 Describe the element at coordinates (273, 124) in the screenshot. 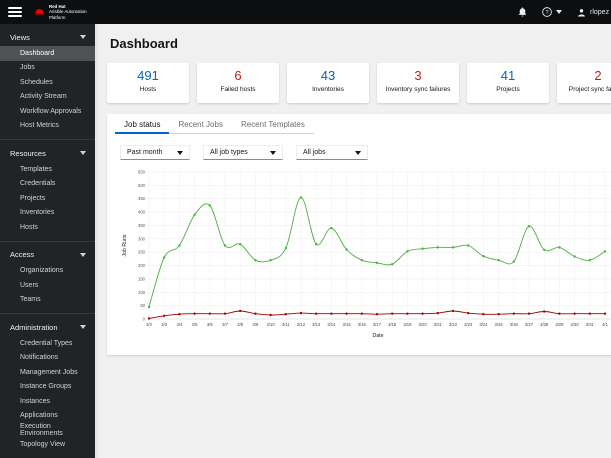

I see `tab-recent-templates: Recent Templates` at that location.